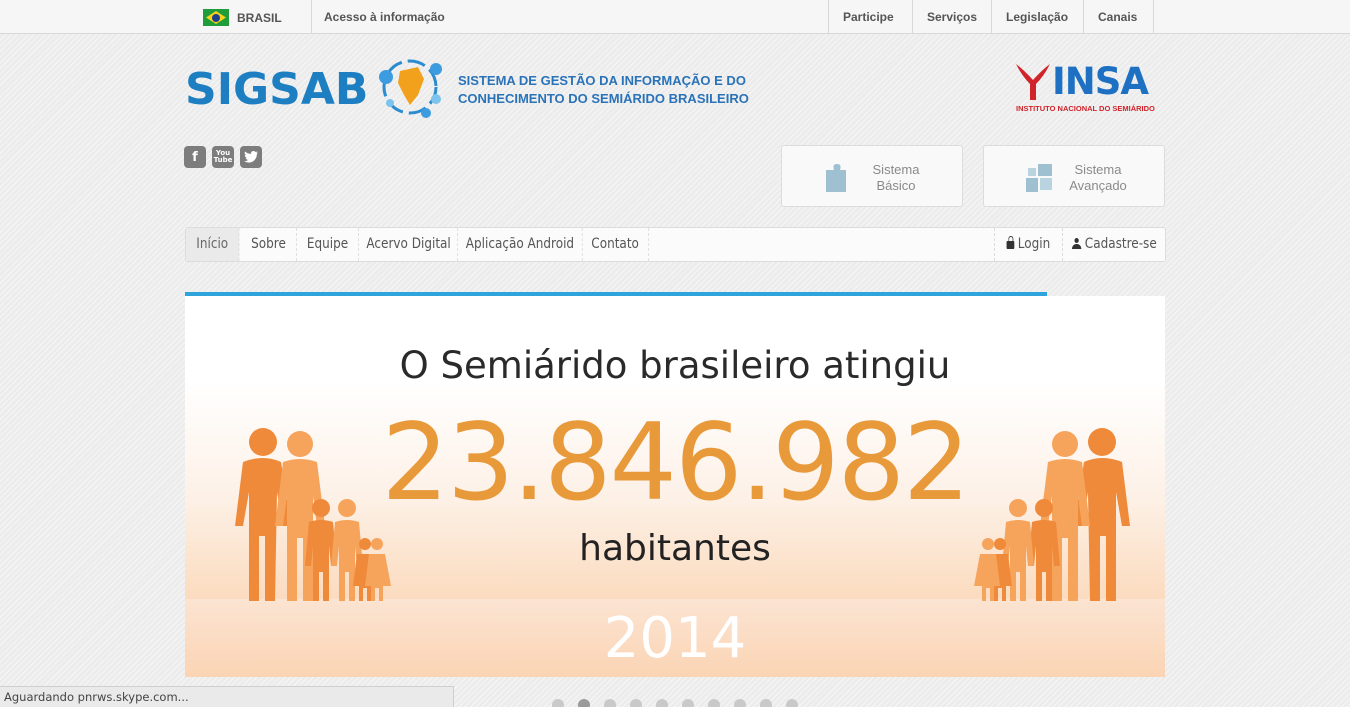 The width and height of the screenshot is (1350, 707). What do you see at coordinates (216, 17) in the screenshot?
I see `brazil-flag-icon` at bounding box center [216, 17].